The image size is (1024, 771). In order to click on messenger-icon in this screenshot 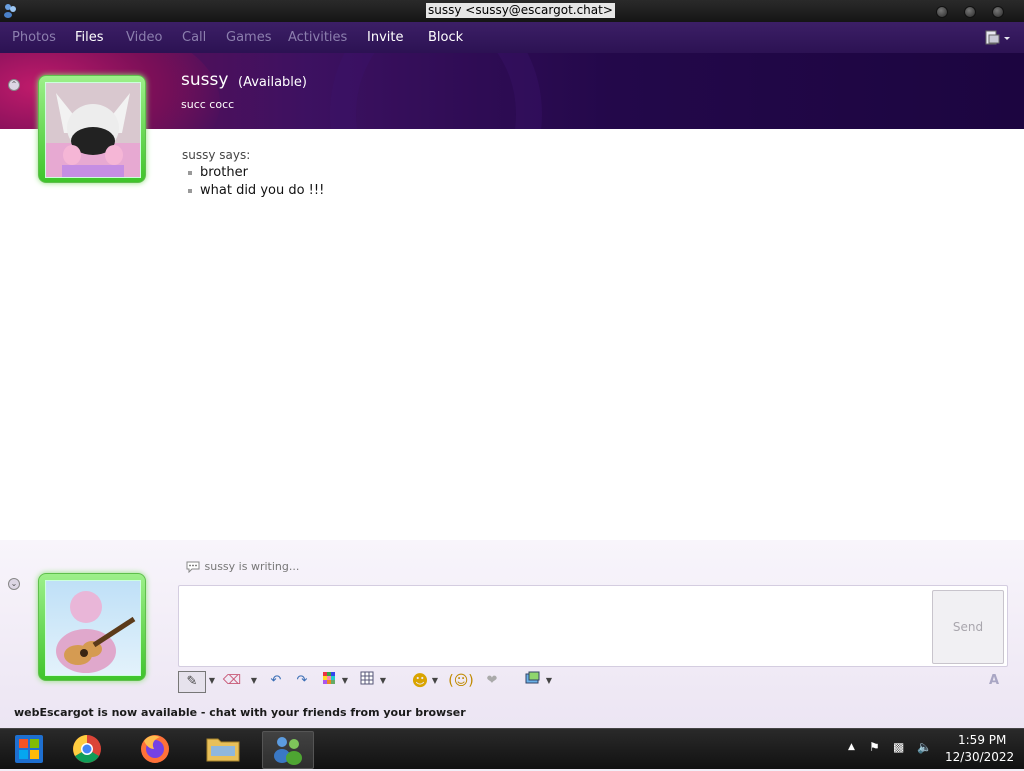, I will do `click(288, 751)`.